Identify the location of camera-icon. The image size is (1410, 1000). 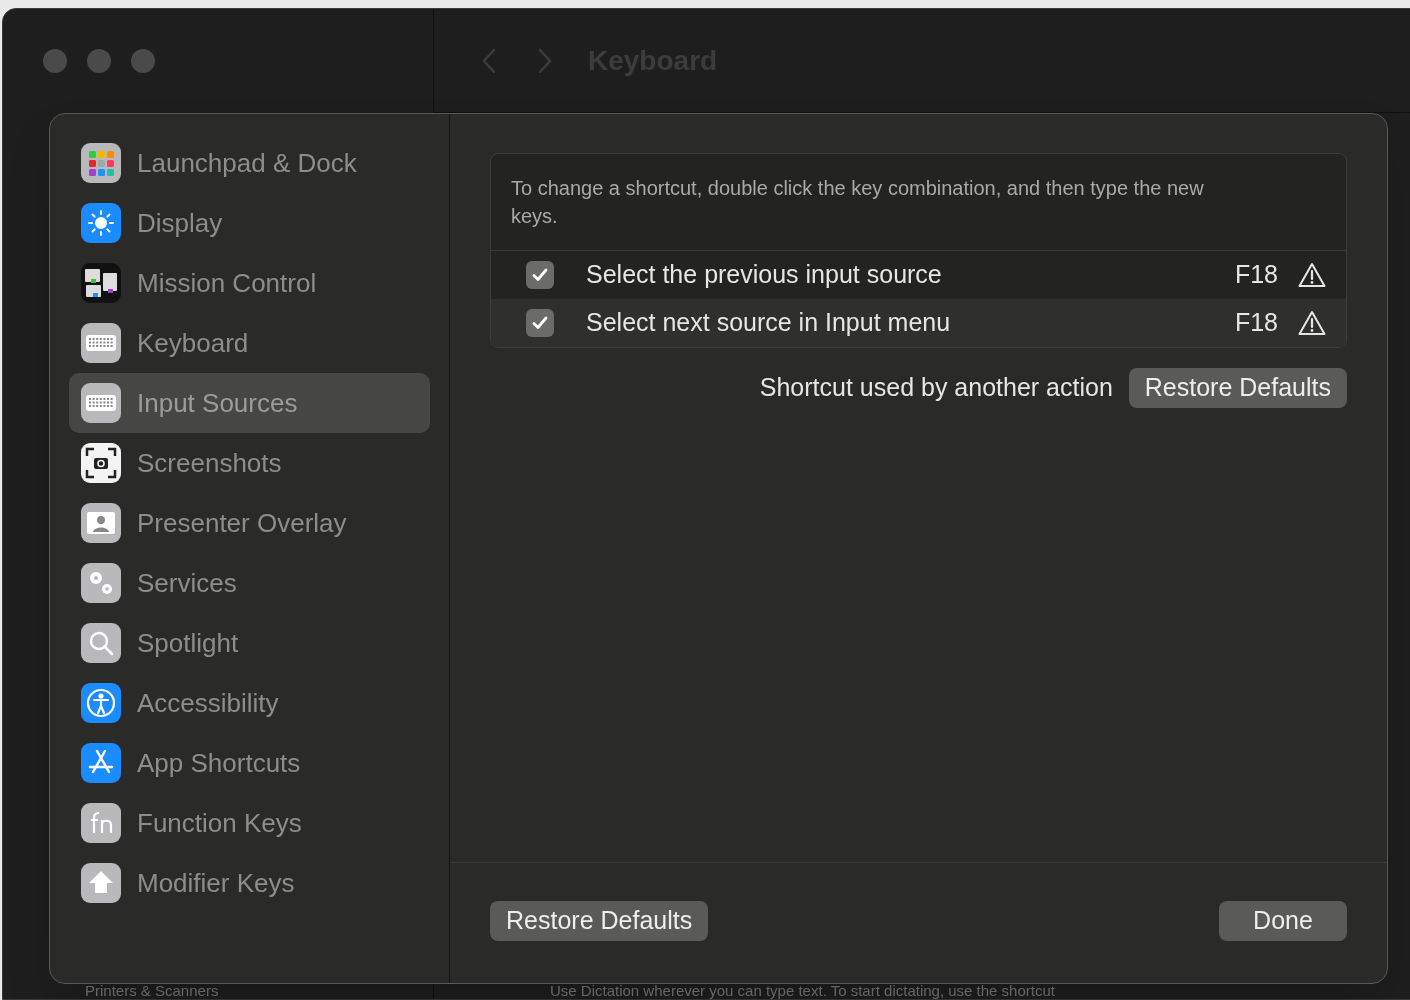
(101, 463).